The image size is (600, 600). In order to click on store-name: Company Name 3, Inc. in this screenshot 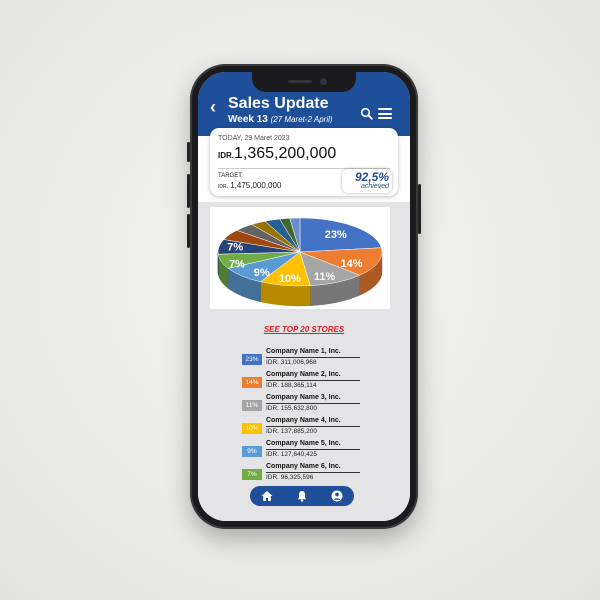, I will do `click(303, 397)`.